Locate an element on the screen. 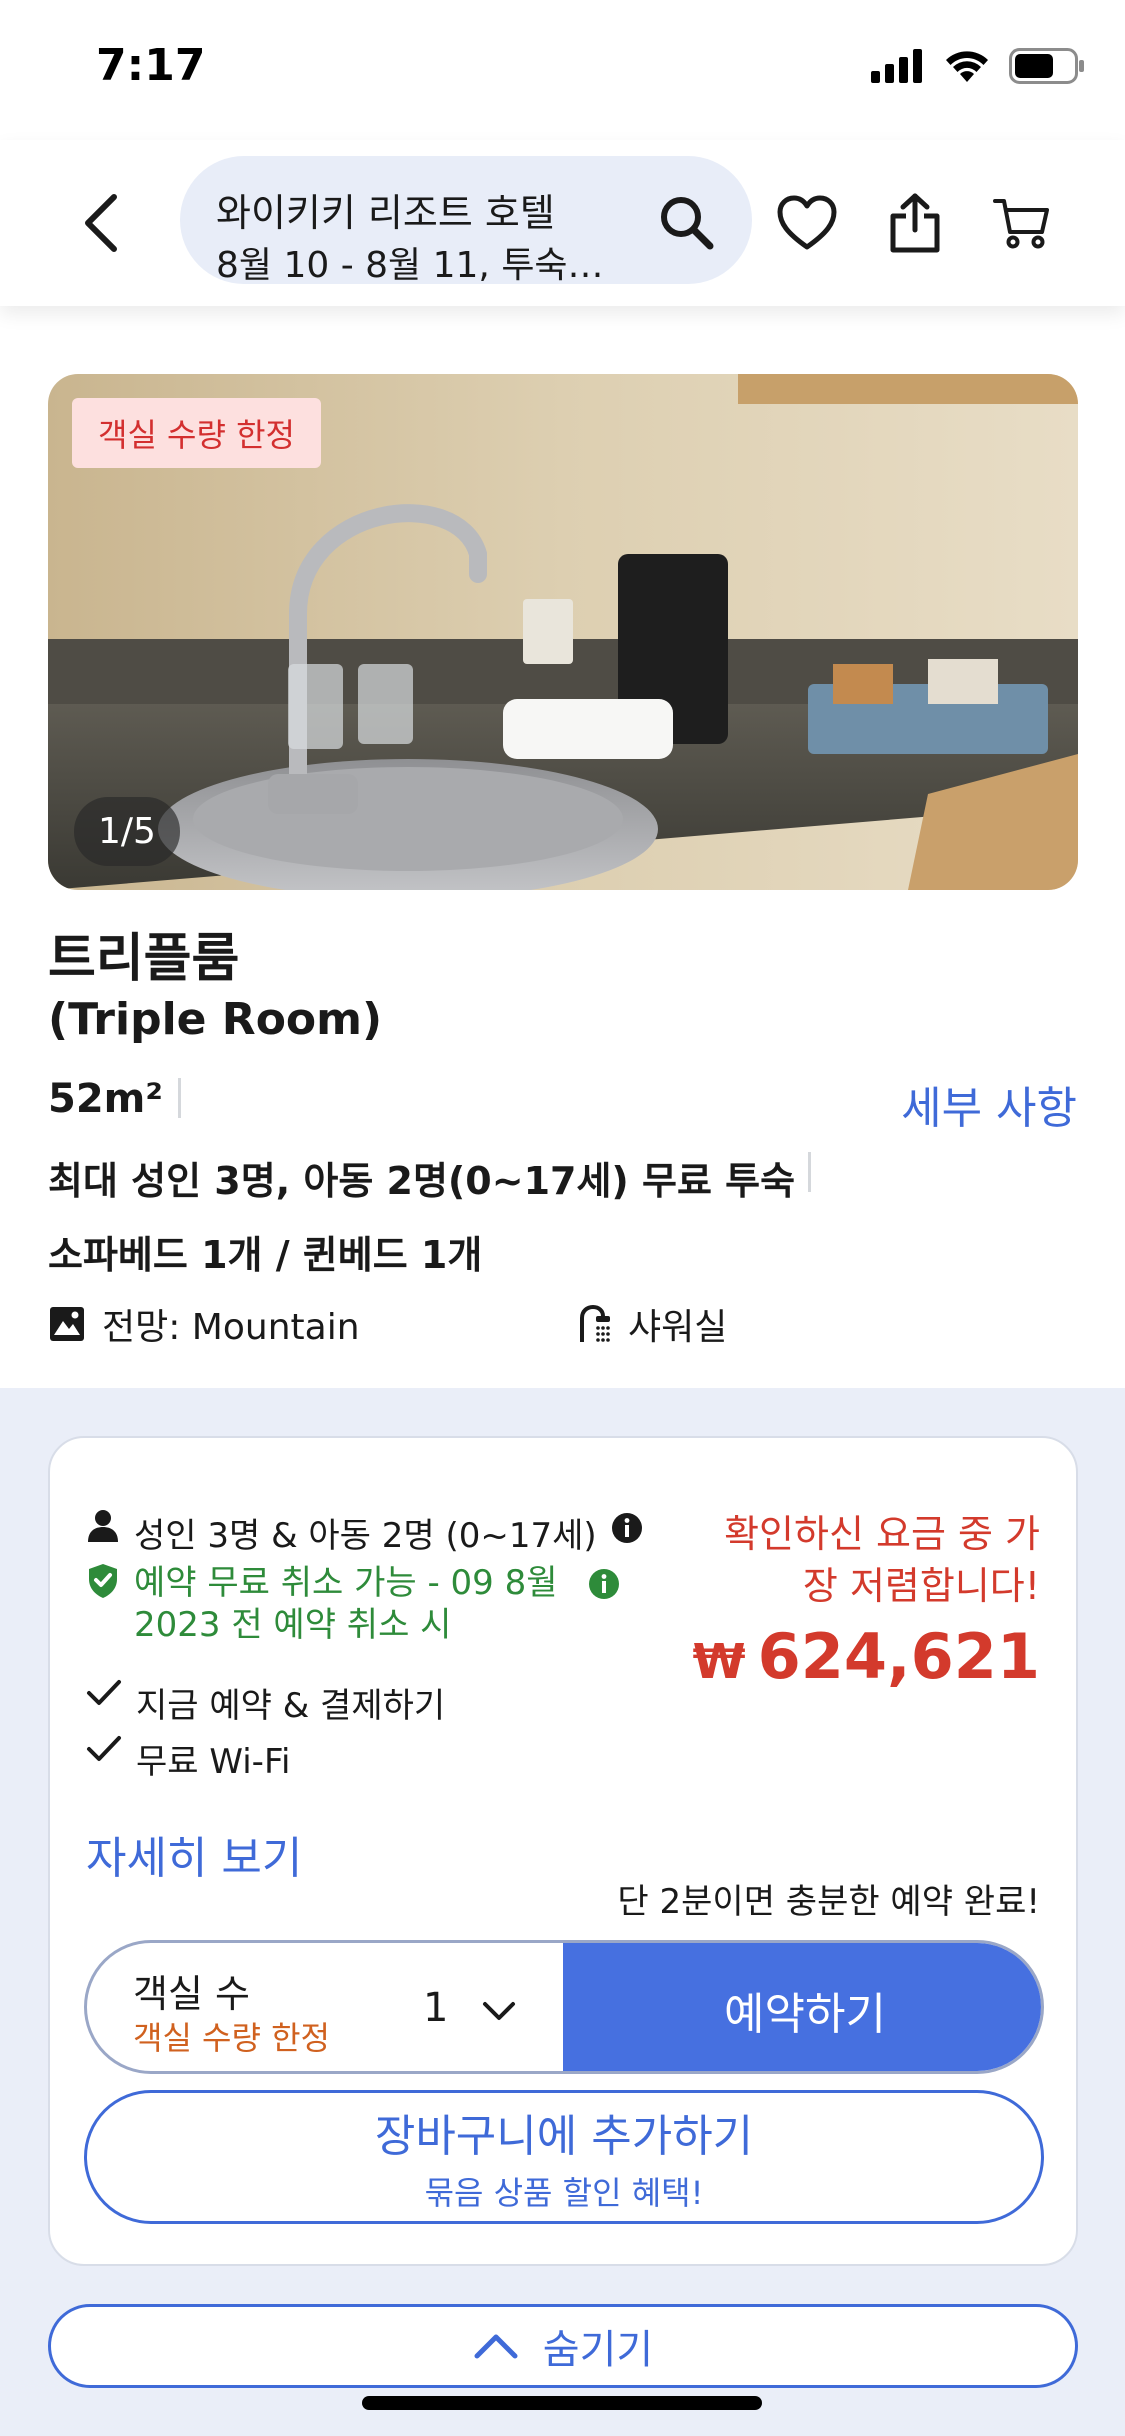 This screenshot has height=2436, width=1125. bathroom-feature: 샤워실 is located at coordinates (652, 1324).